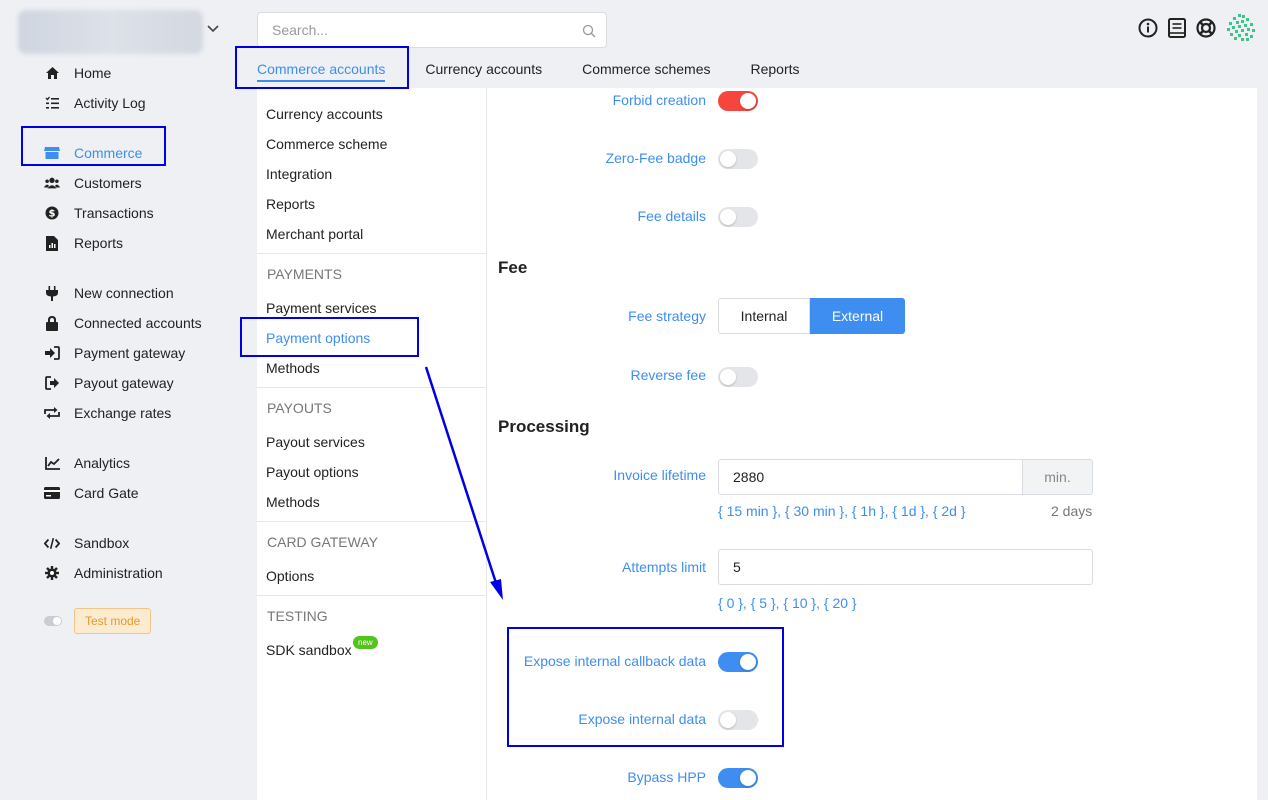 Image resolution: width=1268 pixels, height=800 pixels. What do you see at coordinates (213, 28) in the screenshot?
I see `chevron-down-icon` at bounding box center [213, 28].